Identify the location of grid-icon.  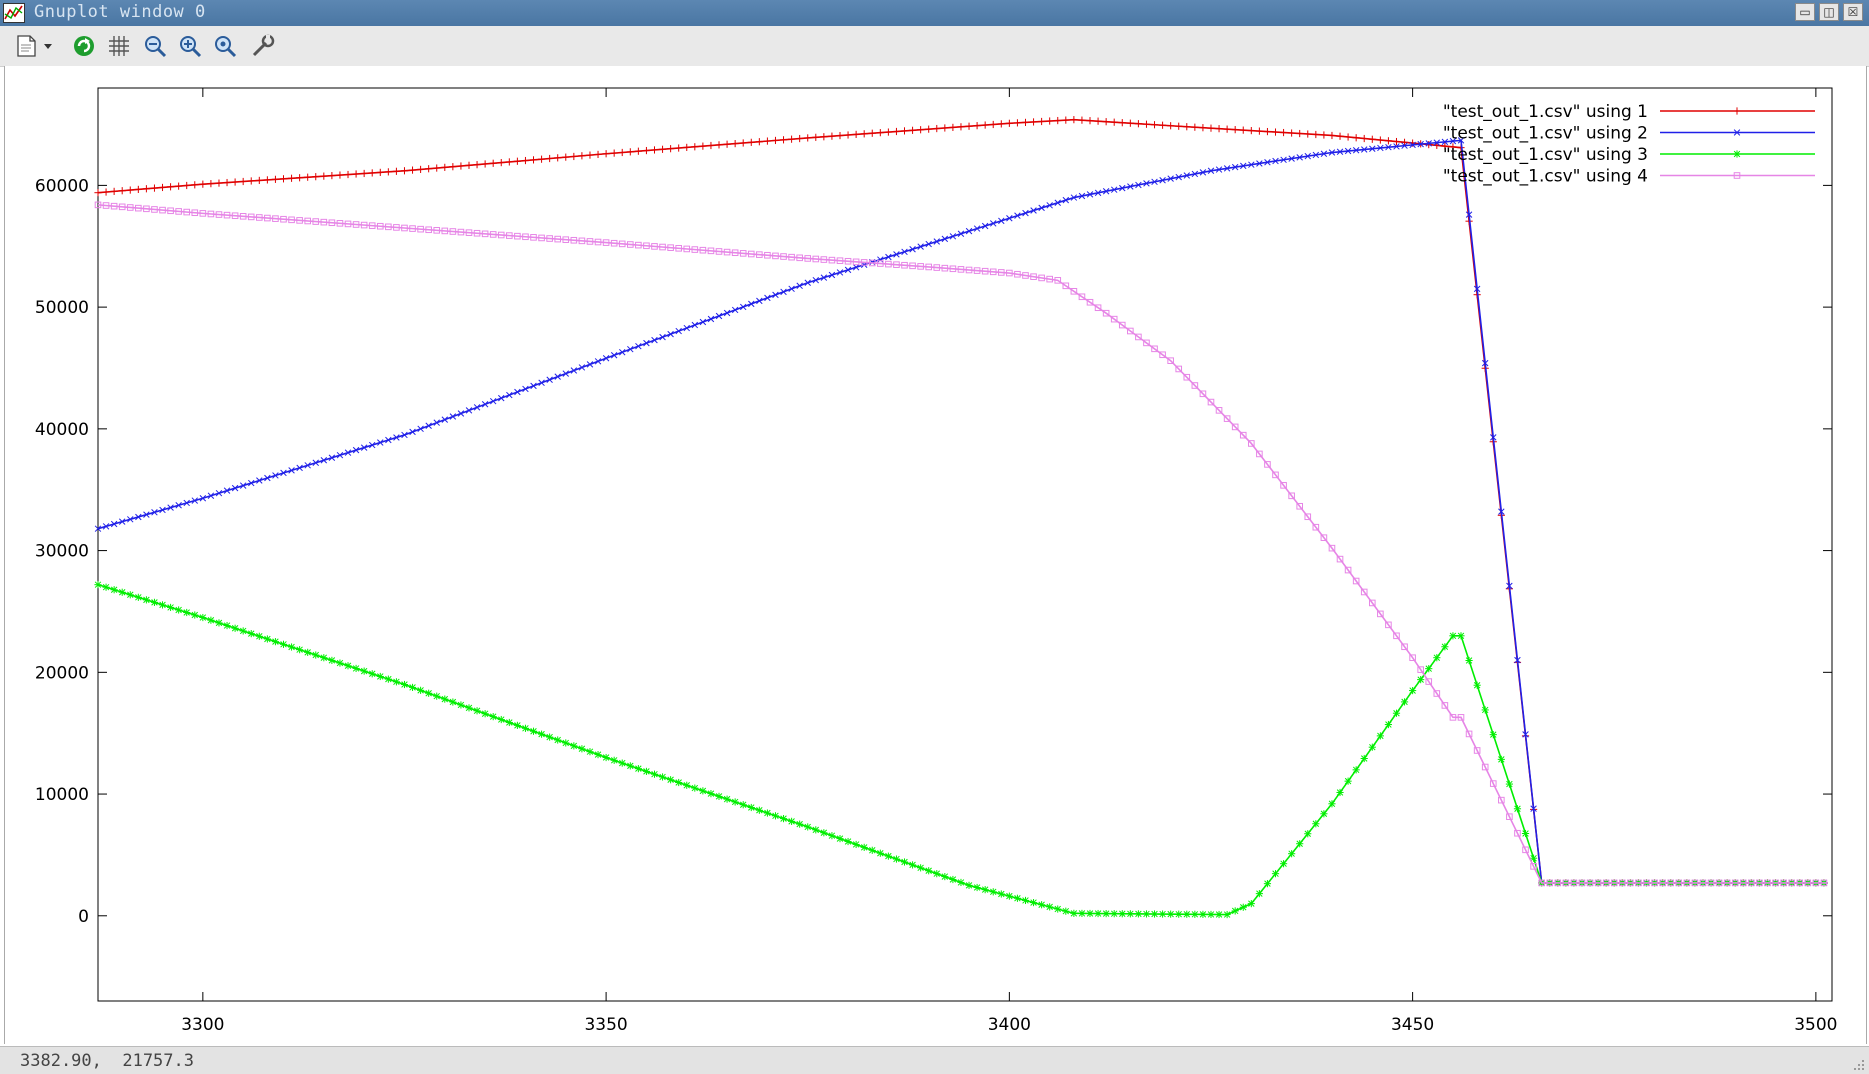
(119, 46).